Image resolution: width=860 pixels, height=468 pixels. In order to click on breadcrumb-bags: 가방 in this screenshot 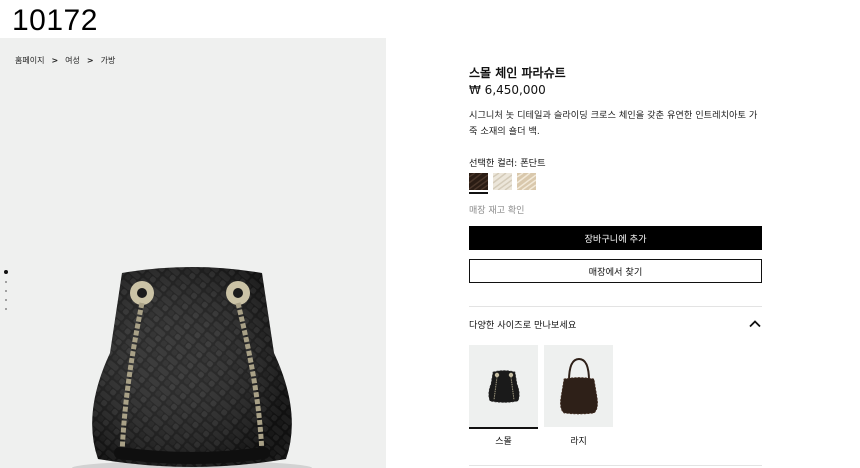, I will do `click(108, 60)`.